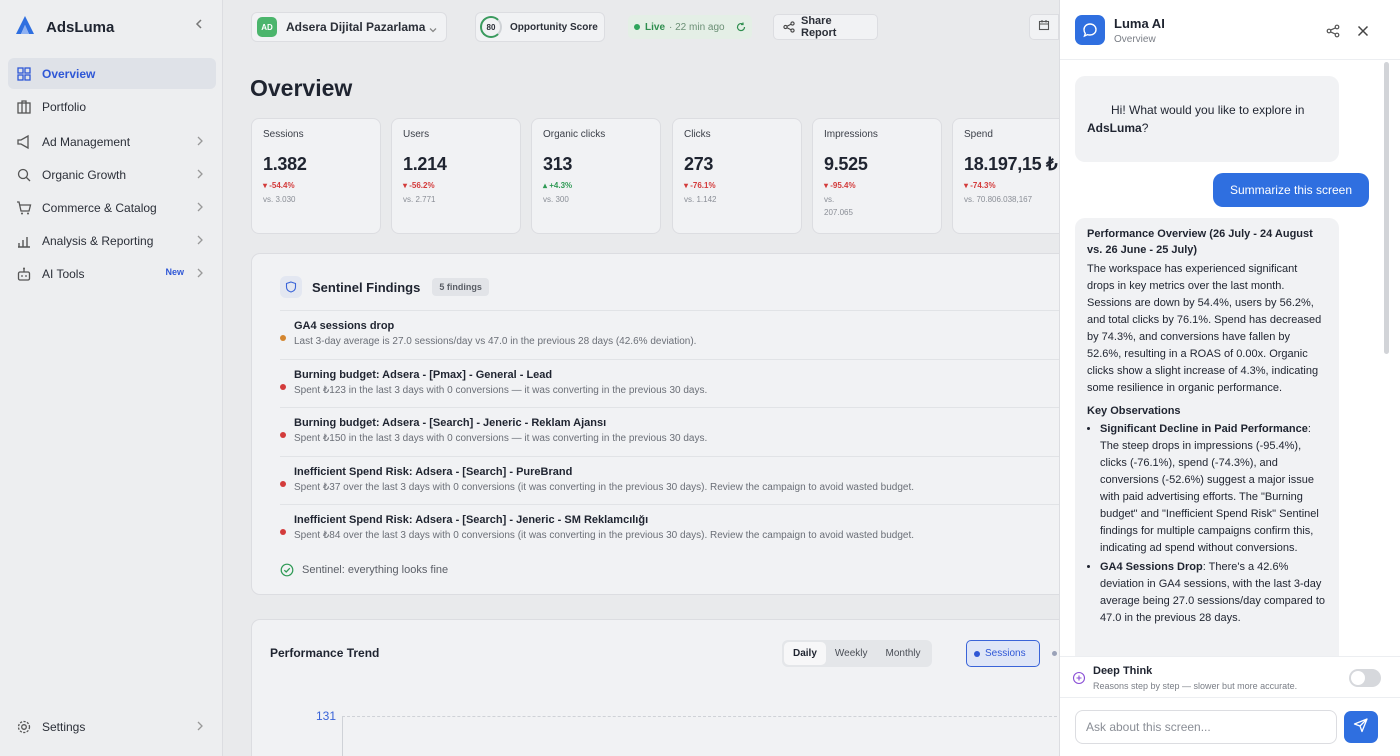 The height and width of the screenshot is (756, 1400). Describe the element at coordinates (690, 27) in the screenshot. I see `live-status: Live · 22 min ago` at that location.